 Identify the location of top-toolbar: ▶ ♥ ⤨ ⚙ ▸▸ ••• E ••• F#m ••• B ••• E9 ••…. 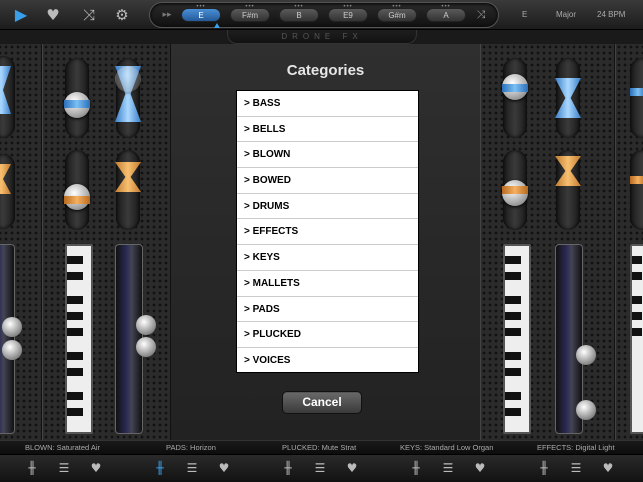
(321, 15).